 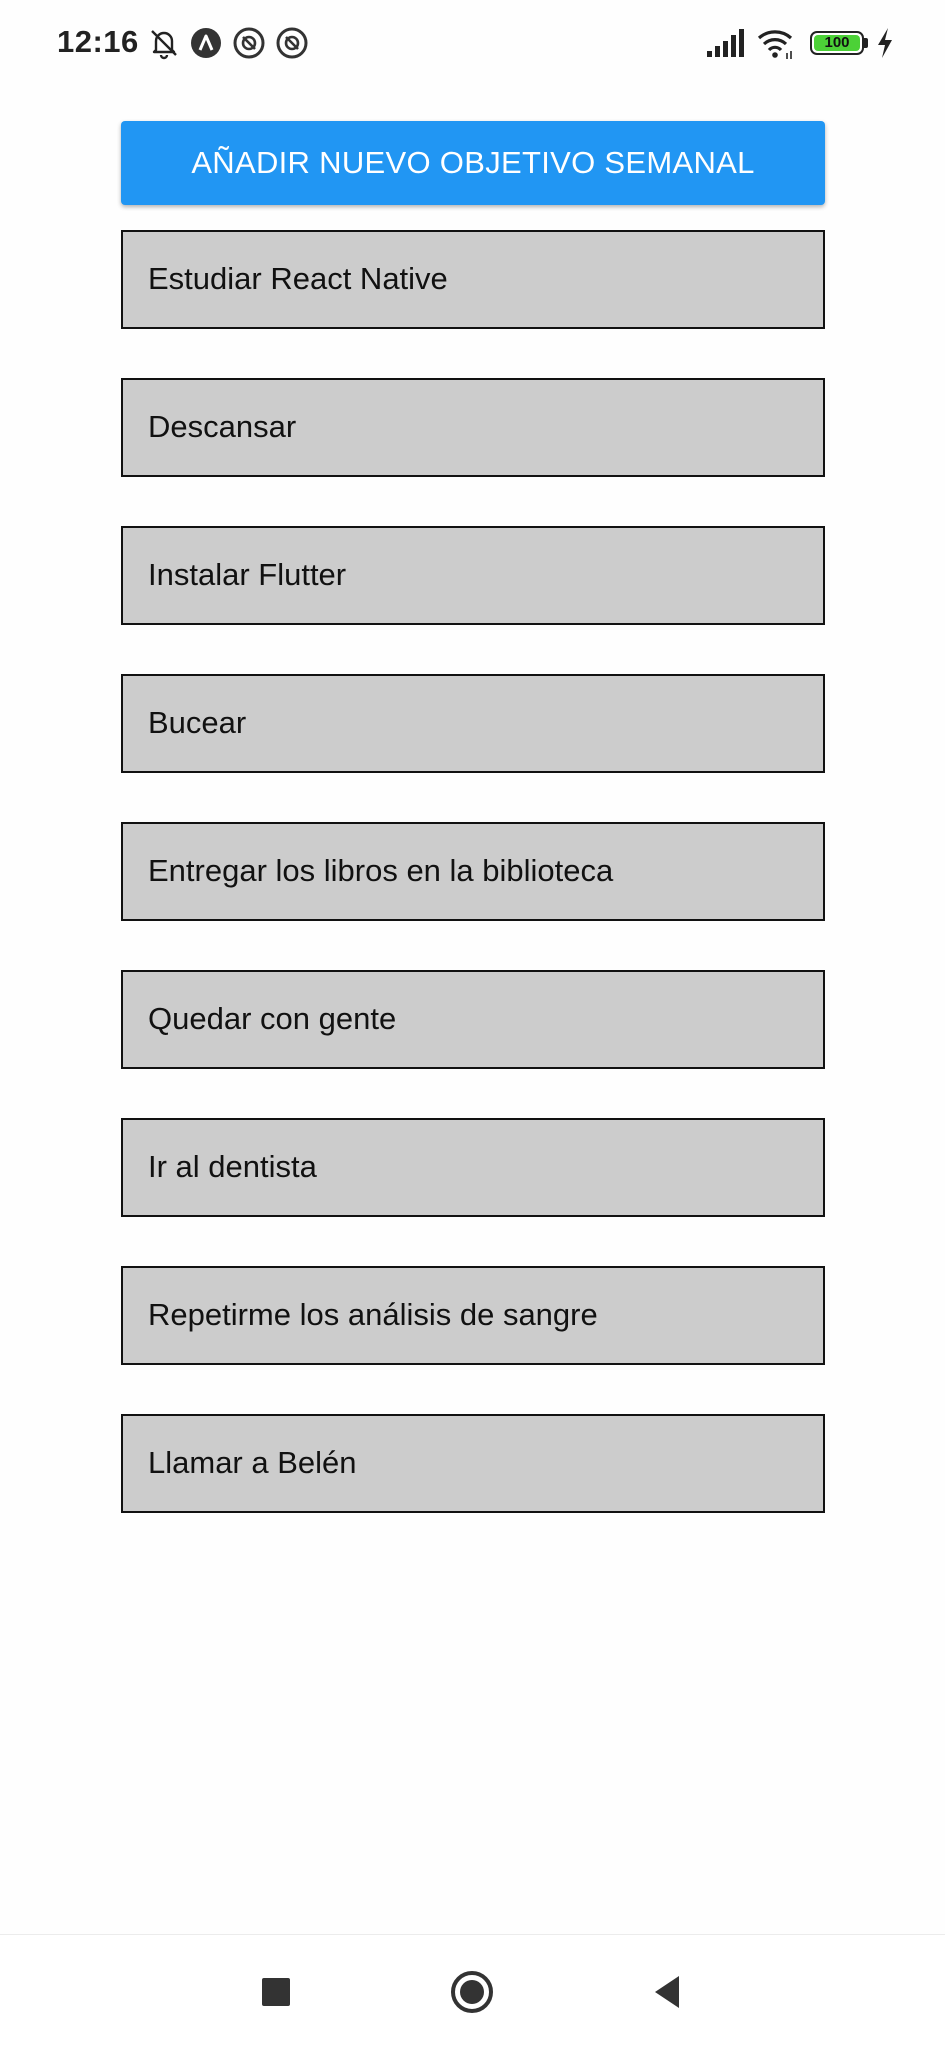 I want to click on goal-item: Instalar Flutter, so click(x=473, y=575).